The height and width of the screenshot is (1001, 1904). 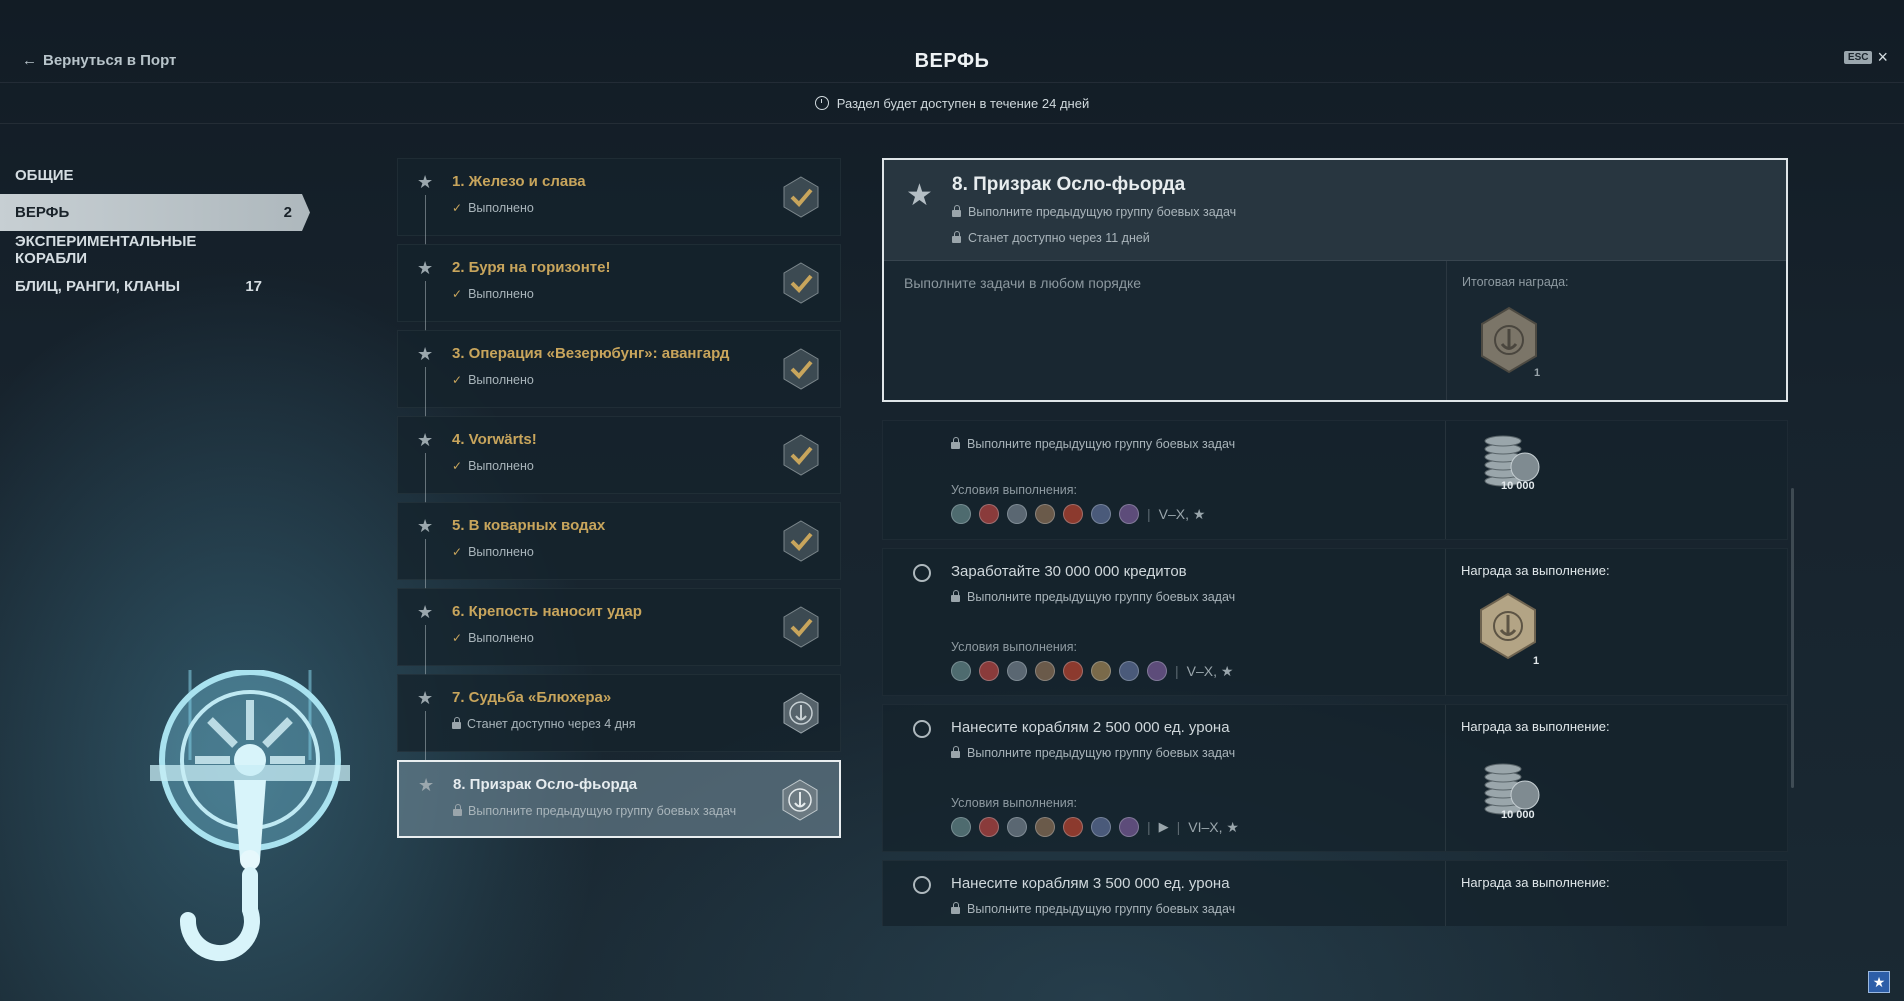 I want to click on task-status-text: Станет доступно через 4 дня, so click(x=551, y=724).